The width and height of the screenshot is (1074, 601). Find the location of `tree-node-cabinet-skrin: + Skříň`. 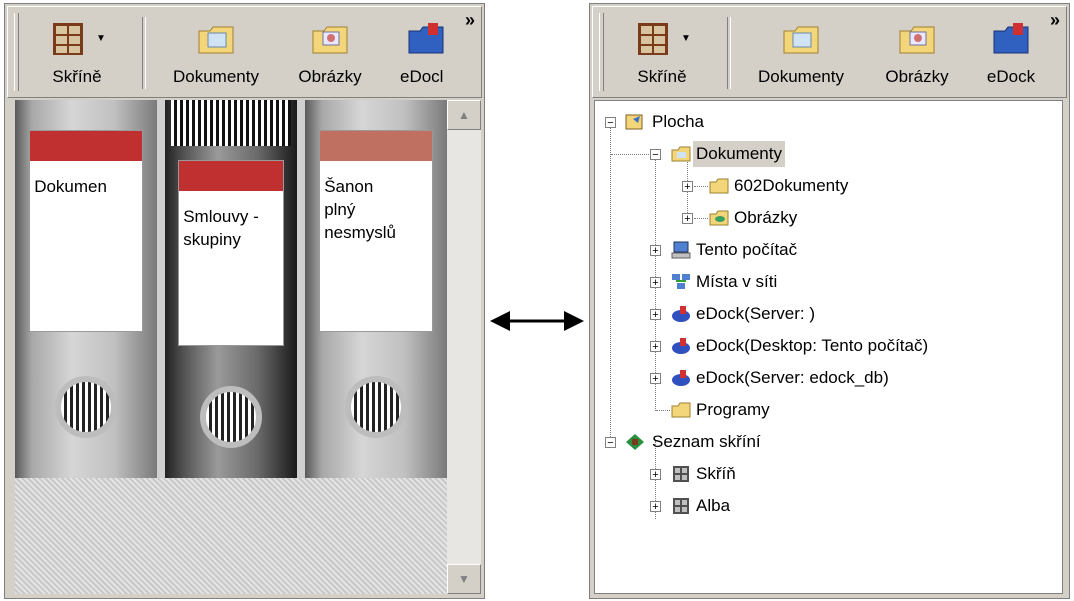

tree-node-cabinet-skrin: + Skříň is located at coordinates (725, 474).